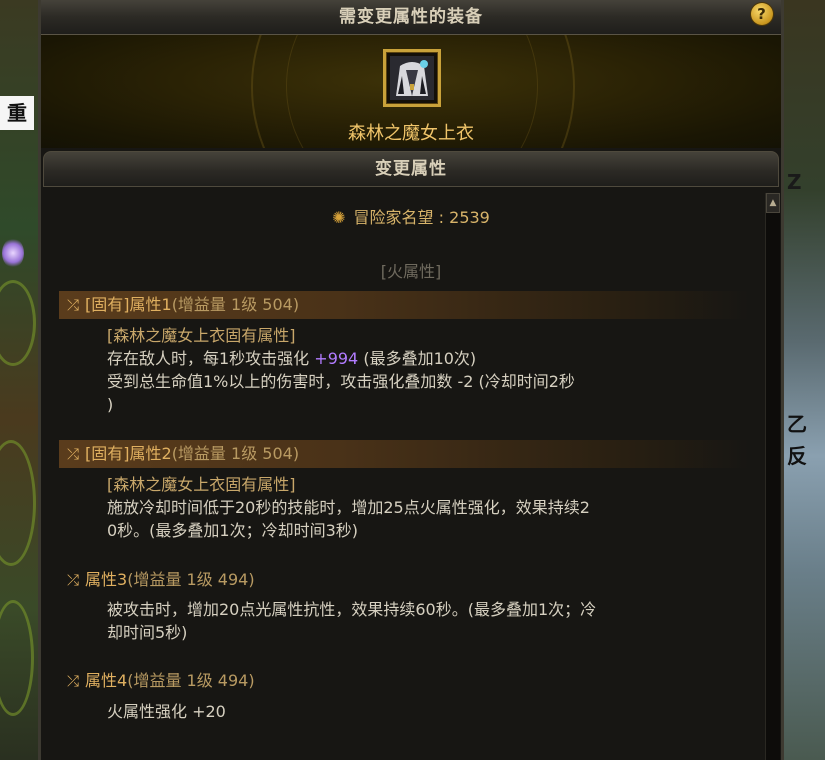 The width and height of the screenshot is (825, 760). What do you see at coordinates (422, 621) in the screenshot?
I see `attribute-body-3: 被攻击时，增加20点光属性抗性，效果持续60秒。(最多叠加1次；冷 却时间5秒)` at bounding box center [422, 621].